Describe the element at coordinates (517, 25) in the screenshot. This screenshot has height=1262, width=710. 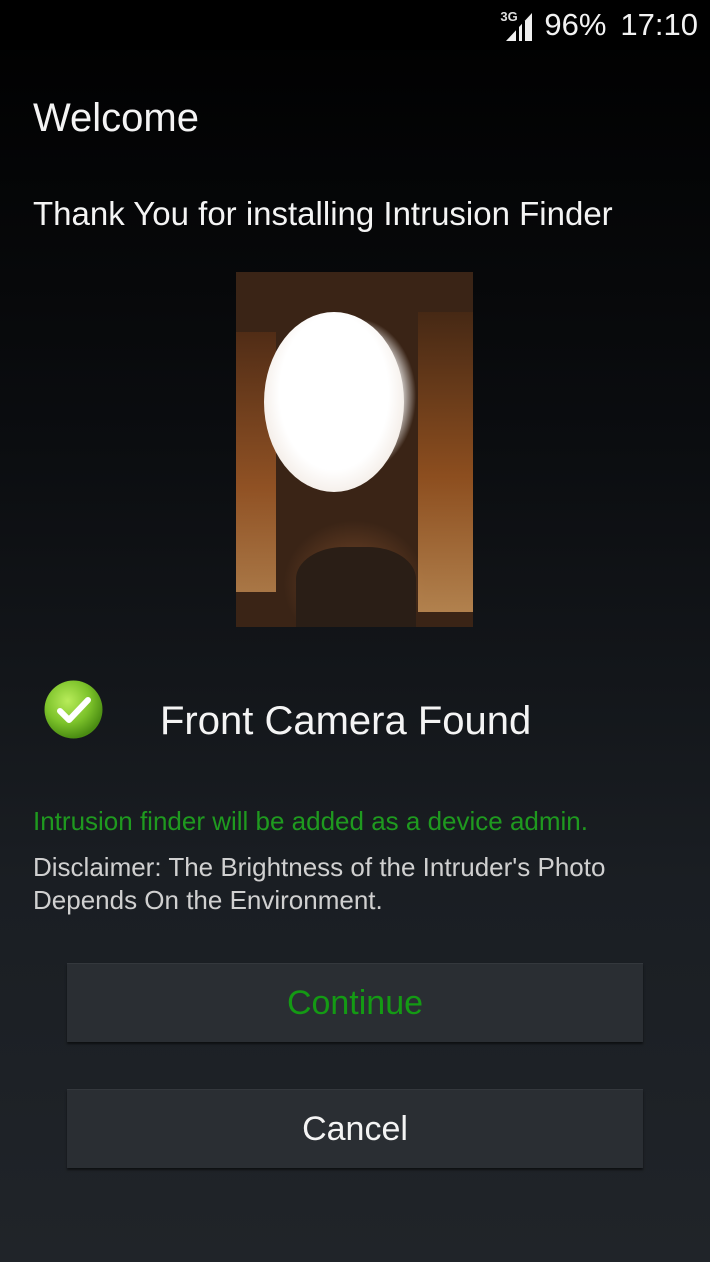
I see `signal-icon: 3G` at that location.